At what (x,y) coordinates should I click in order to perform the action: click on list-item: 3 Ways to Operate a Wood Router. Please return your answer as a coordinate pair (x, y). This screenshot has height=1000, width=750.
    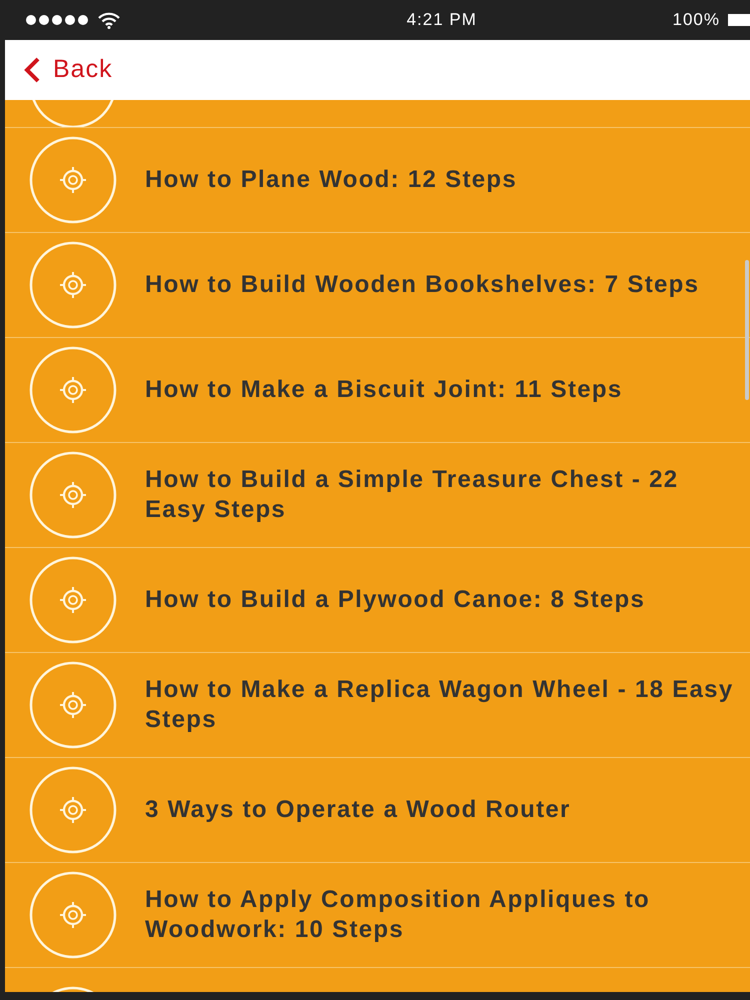
    Looking at the image, I should click on (377, 810).